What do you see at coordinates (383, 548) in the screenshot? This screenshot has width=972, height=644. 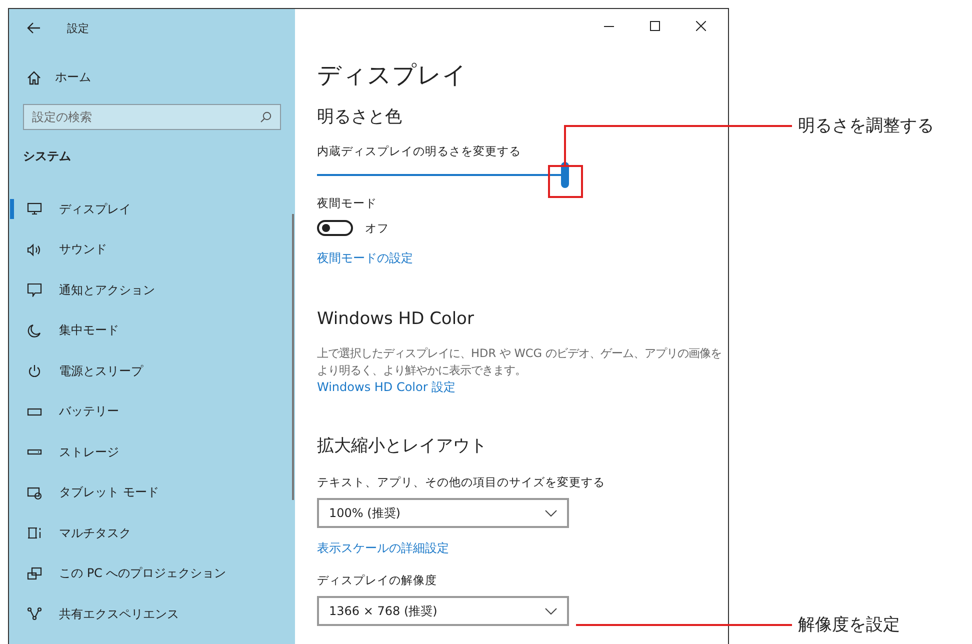 I see `advanced-scaling-link: 表示スケールの詳細設定` at bounding box center [383, 548].